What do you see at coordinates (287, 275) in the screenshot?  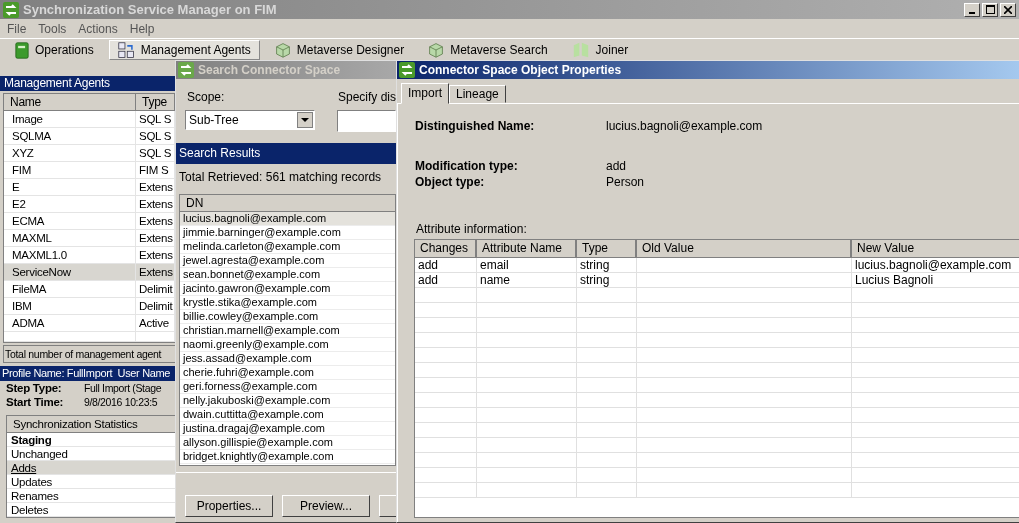 I see `list-item: sean.bonnet@example.com` at bounding box center [287, 275].